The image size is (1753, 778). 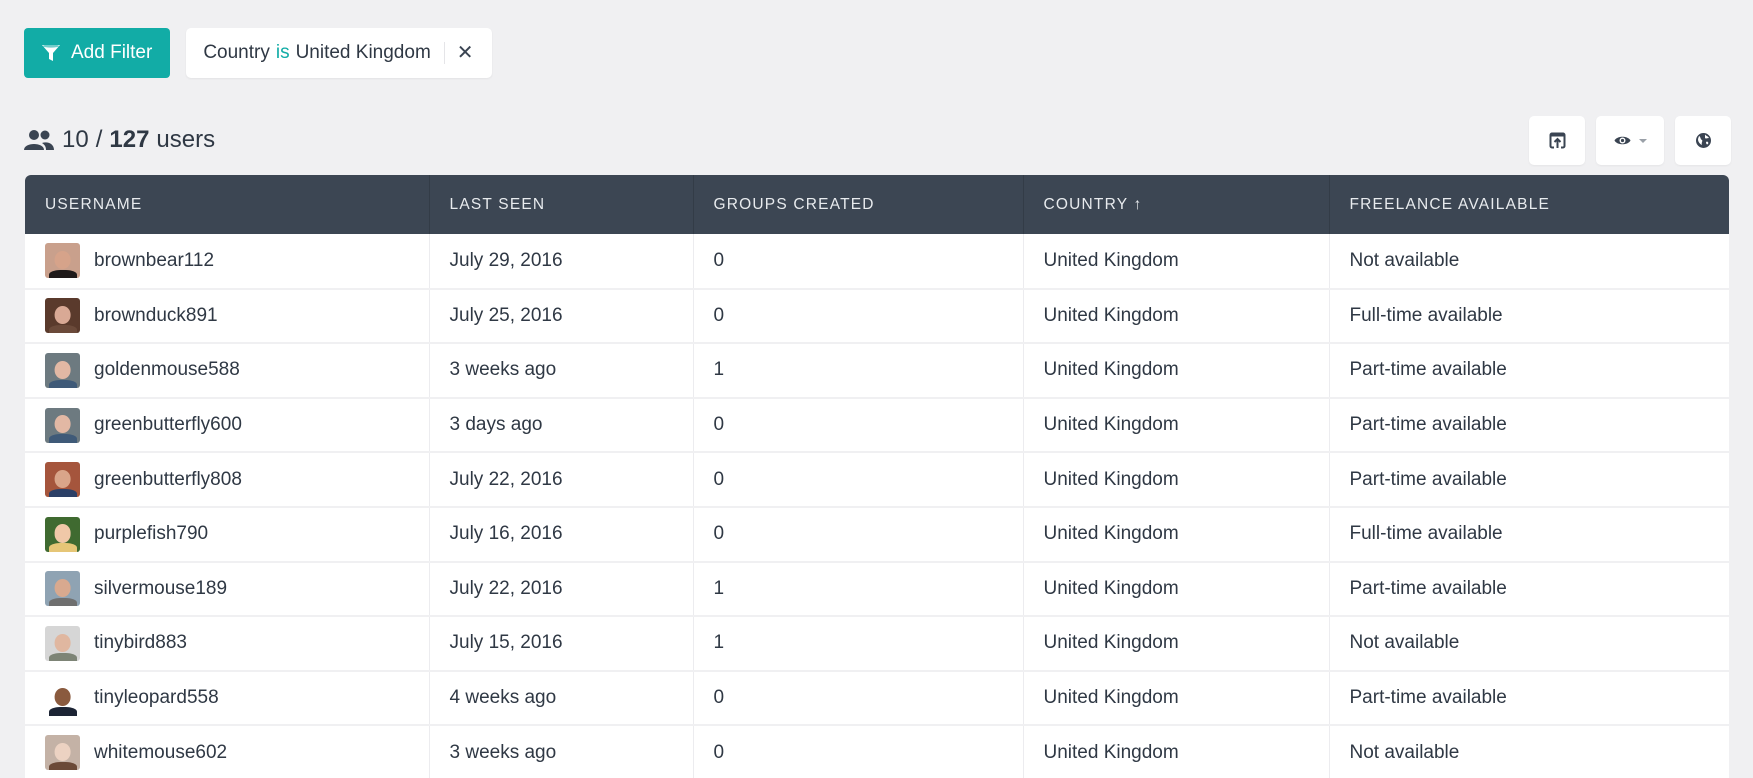 What do you see at coordinates (561, 425) in the screenshot?
I see `last-seen-cell: 3 days ago` at bounding box center [561, 425].